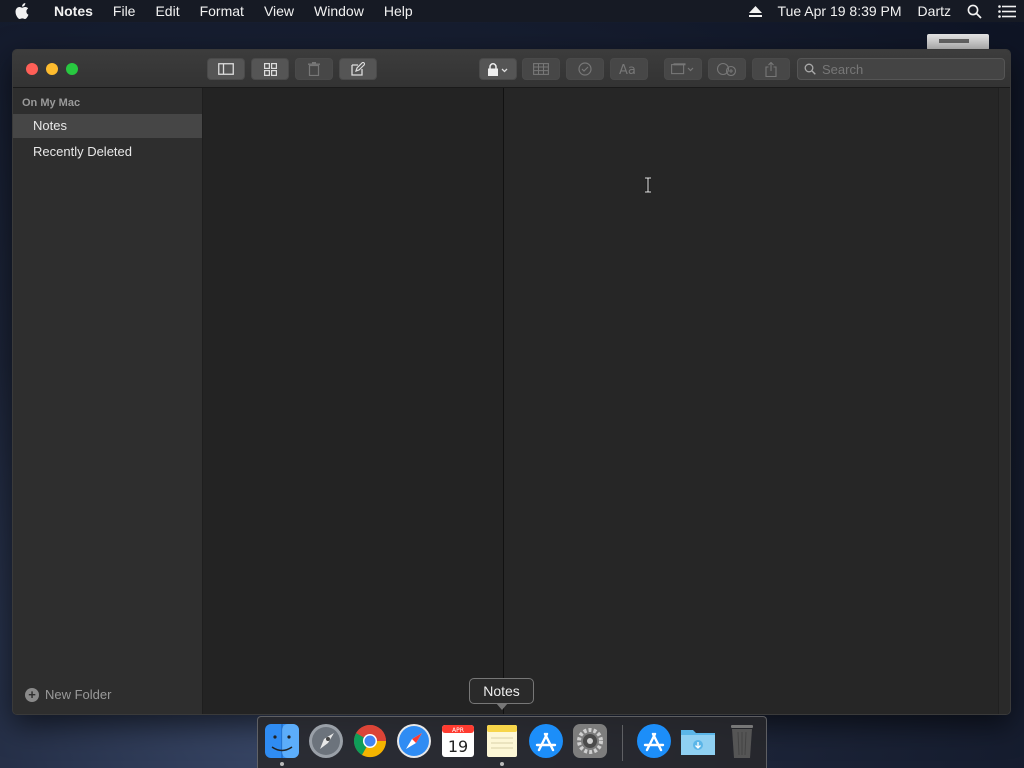 This screenshot has height=768, width=1024. I want to click on dock-app-store-downloads, so click(654, 741).